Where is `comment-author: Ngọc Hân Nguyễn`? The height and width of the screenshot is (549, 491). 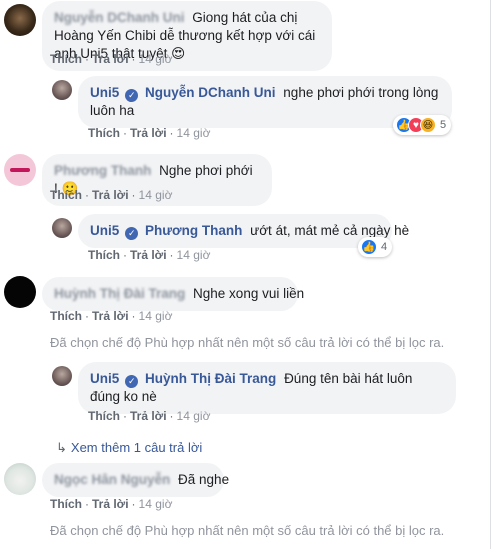
comment-author: Ngọc Hân Nguyễn is located at coordinates (112, 479).